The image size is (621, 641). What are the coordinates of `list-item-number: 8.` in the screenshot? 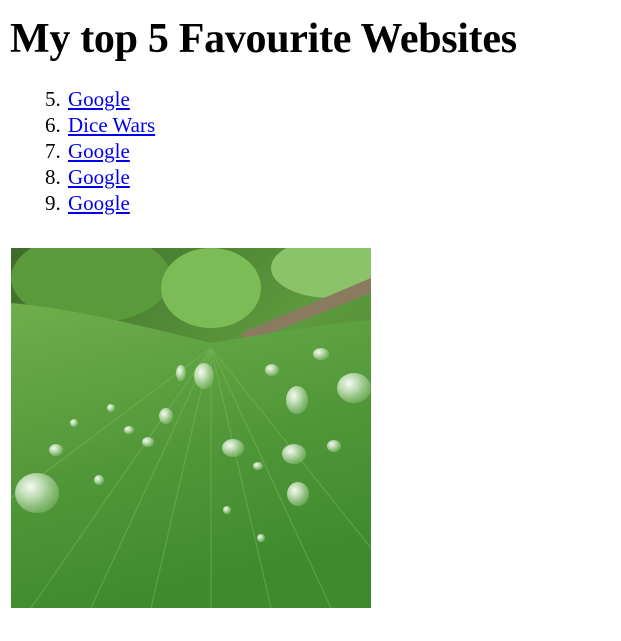 It's located at (53, 177).